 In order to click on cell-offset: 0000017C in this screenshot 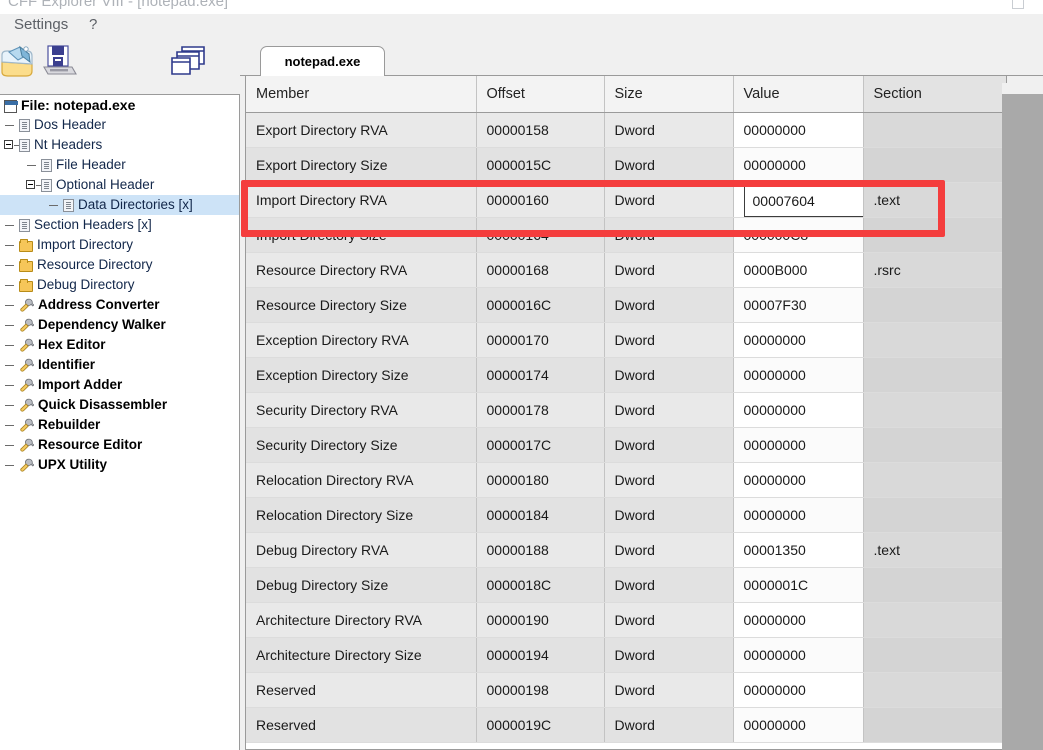, I will do `click(540, 445)`.